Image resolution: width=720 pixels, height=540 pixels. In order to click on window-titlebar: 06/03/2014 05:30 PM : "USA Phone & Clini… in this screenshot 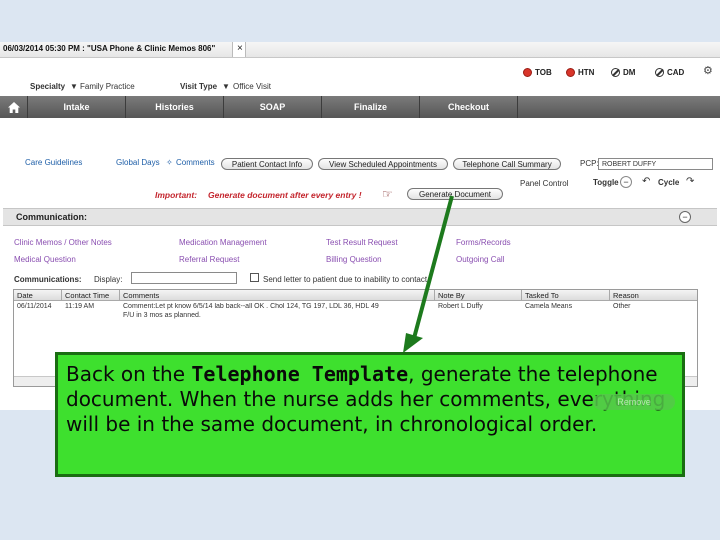, I will do `click(360, 50)`.